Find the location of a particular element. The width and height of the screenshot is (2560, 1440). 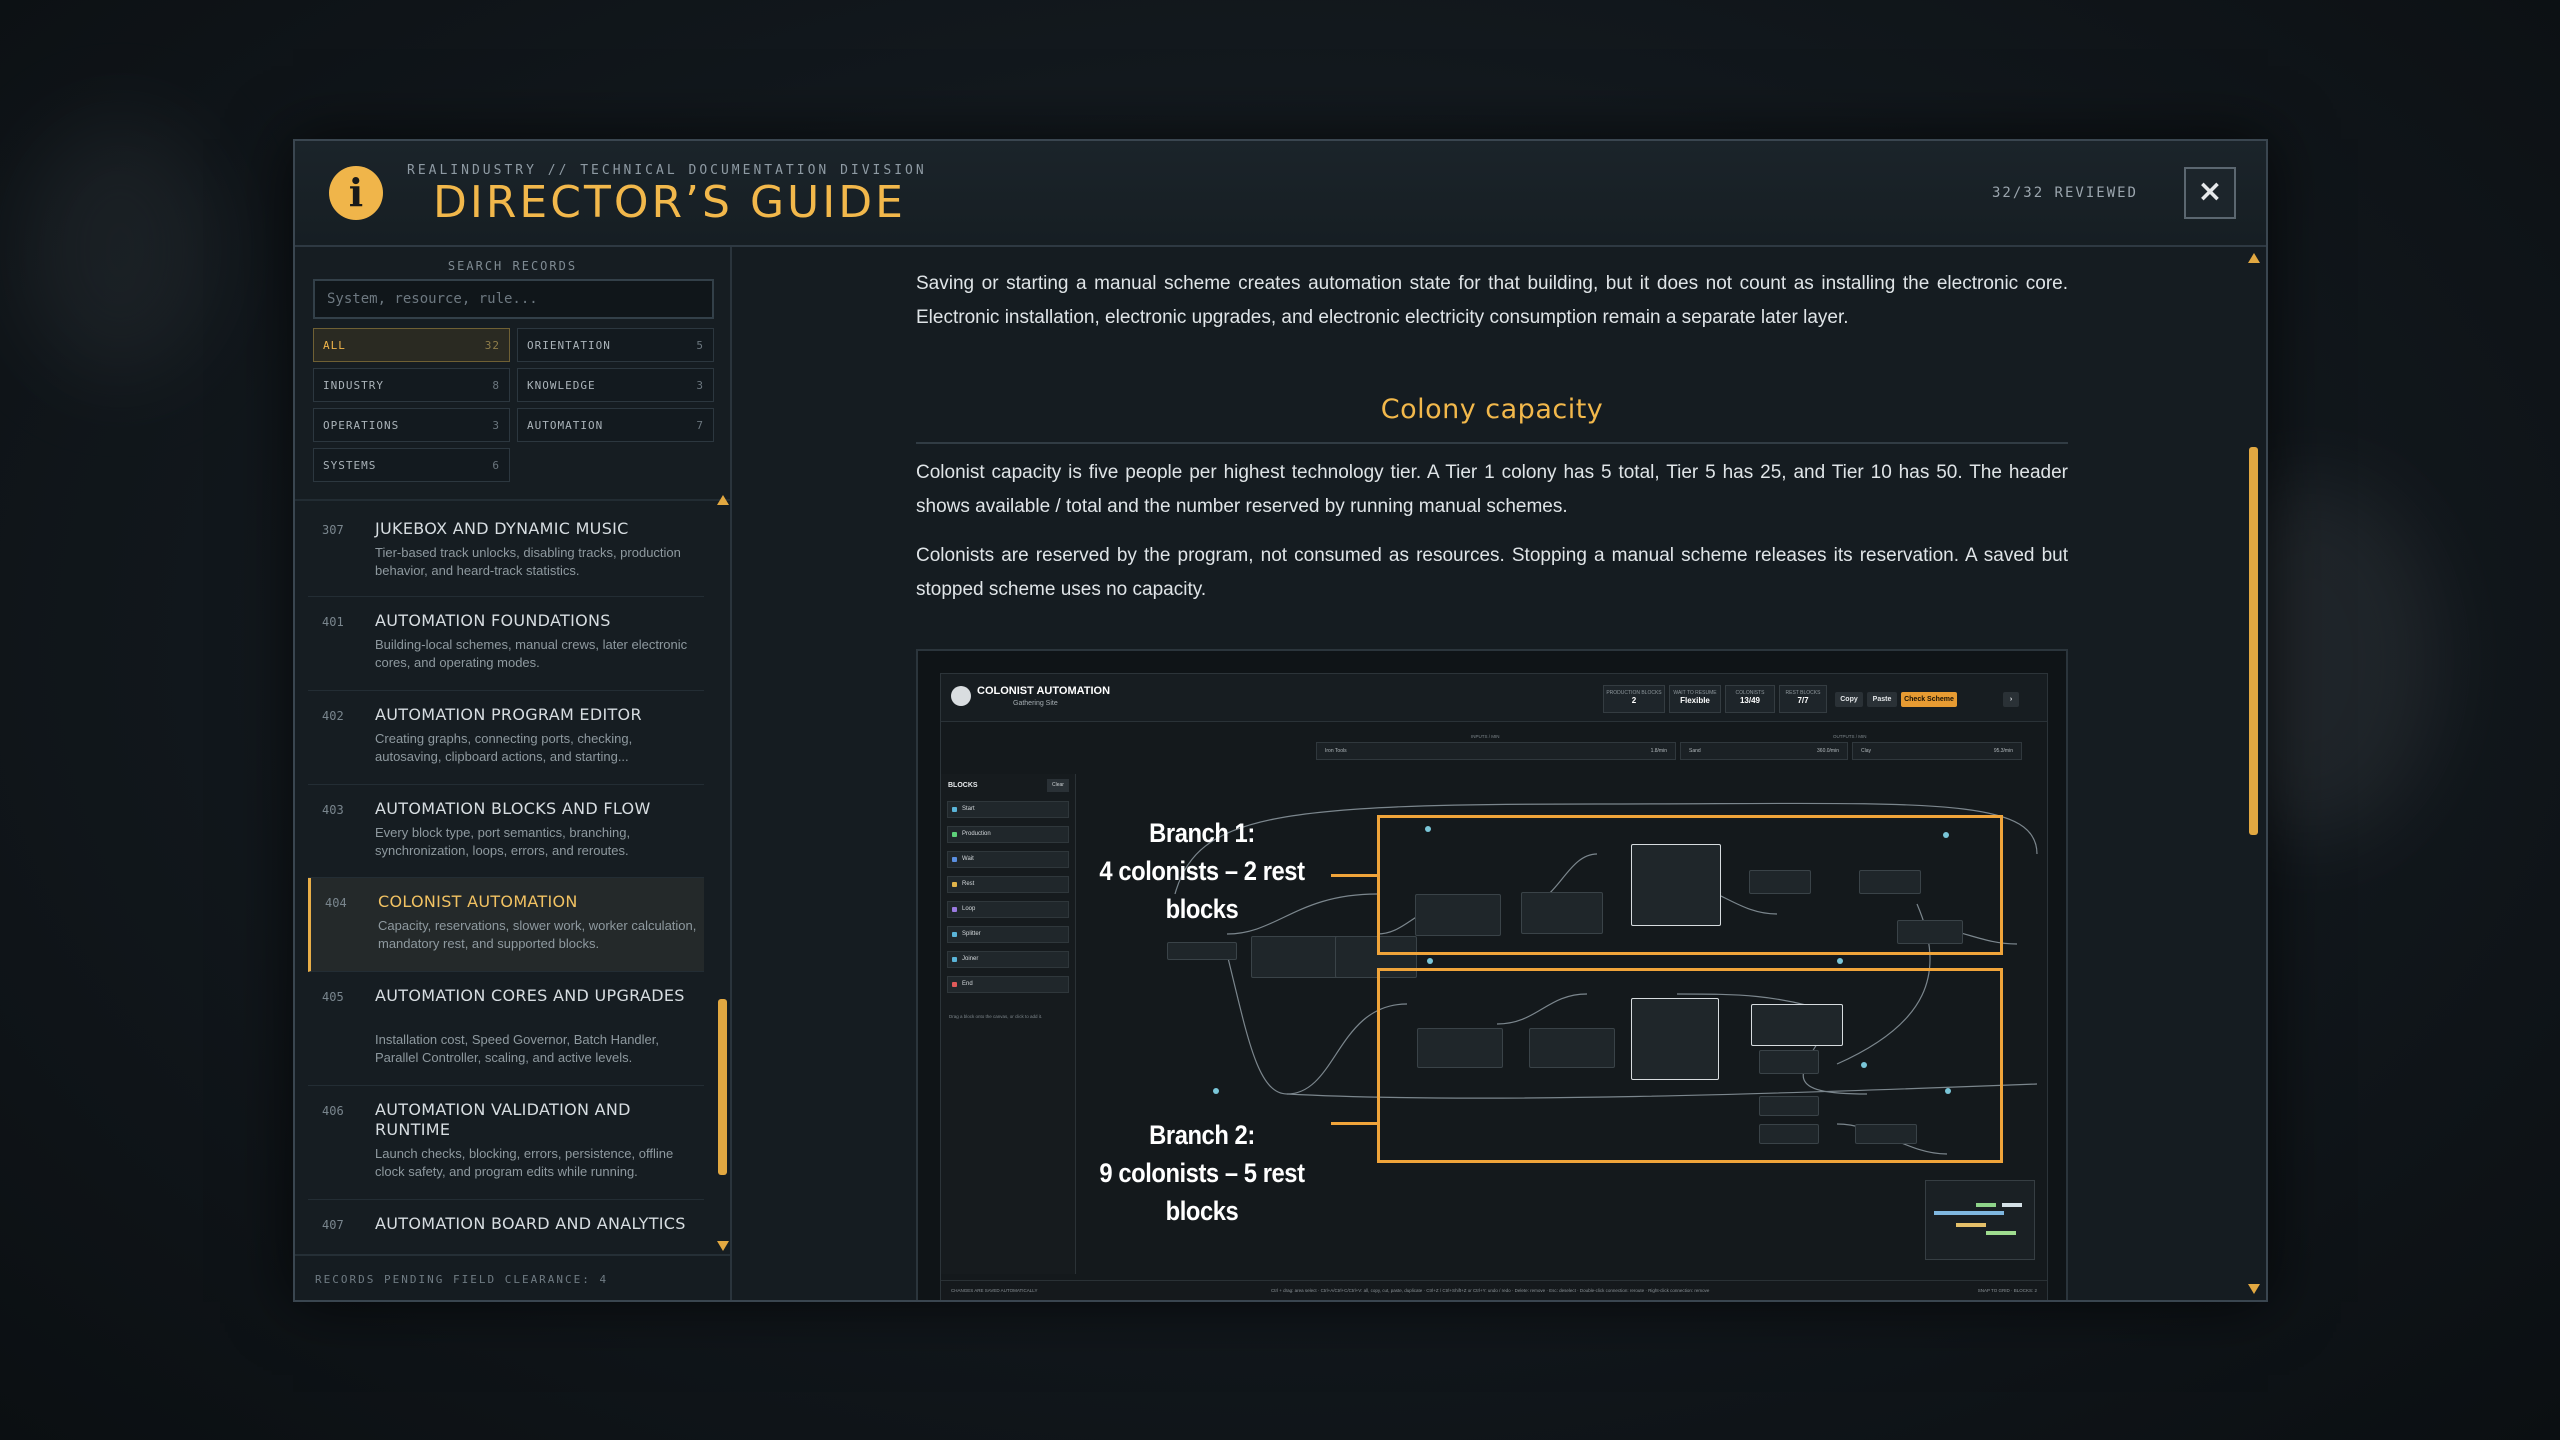

input-rate: 1.8/min is located at coordinates (1658, 751).